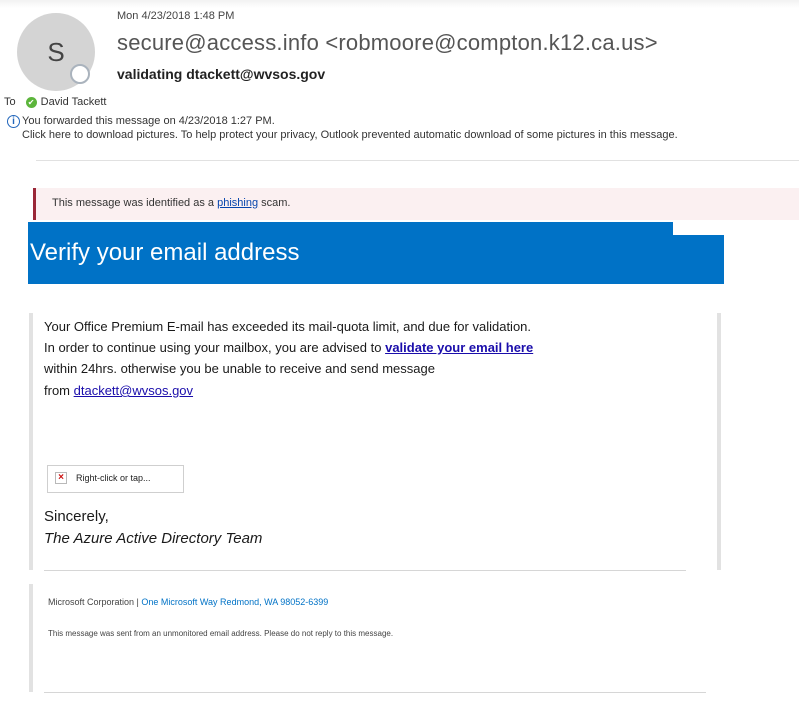  I want to click on signoff: Sincerely,, so click(76, 516).